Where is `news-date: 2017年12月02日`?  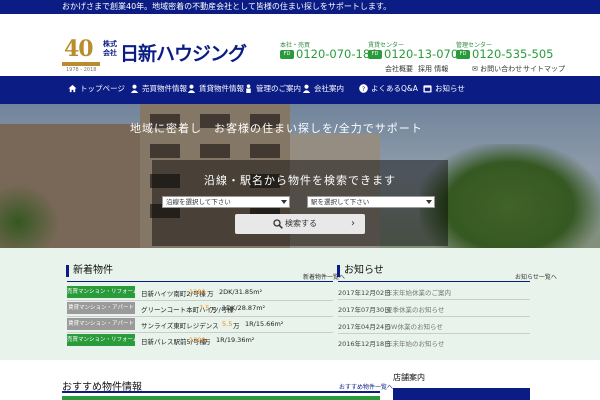
news-date: 2017年12月02日 is located at coordinates (364, 293).